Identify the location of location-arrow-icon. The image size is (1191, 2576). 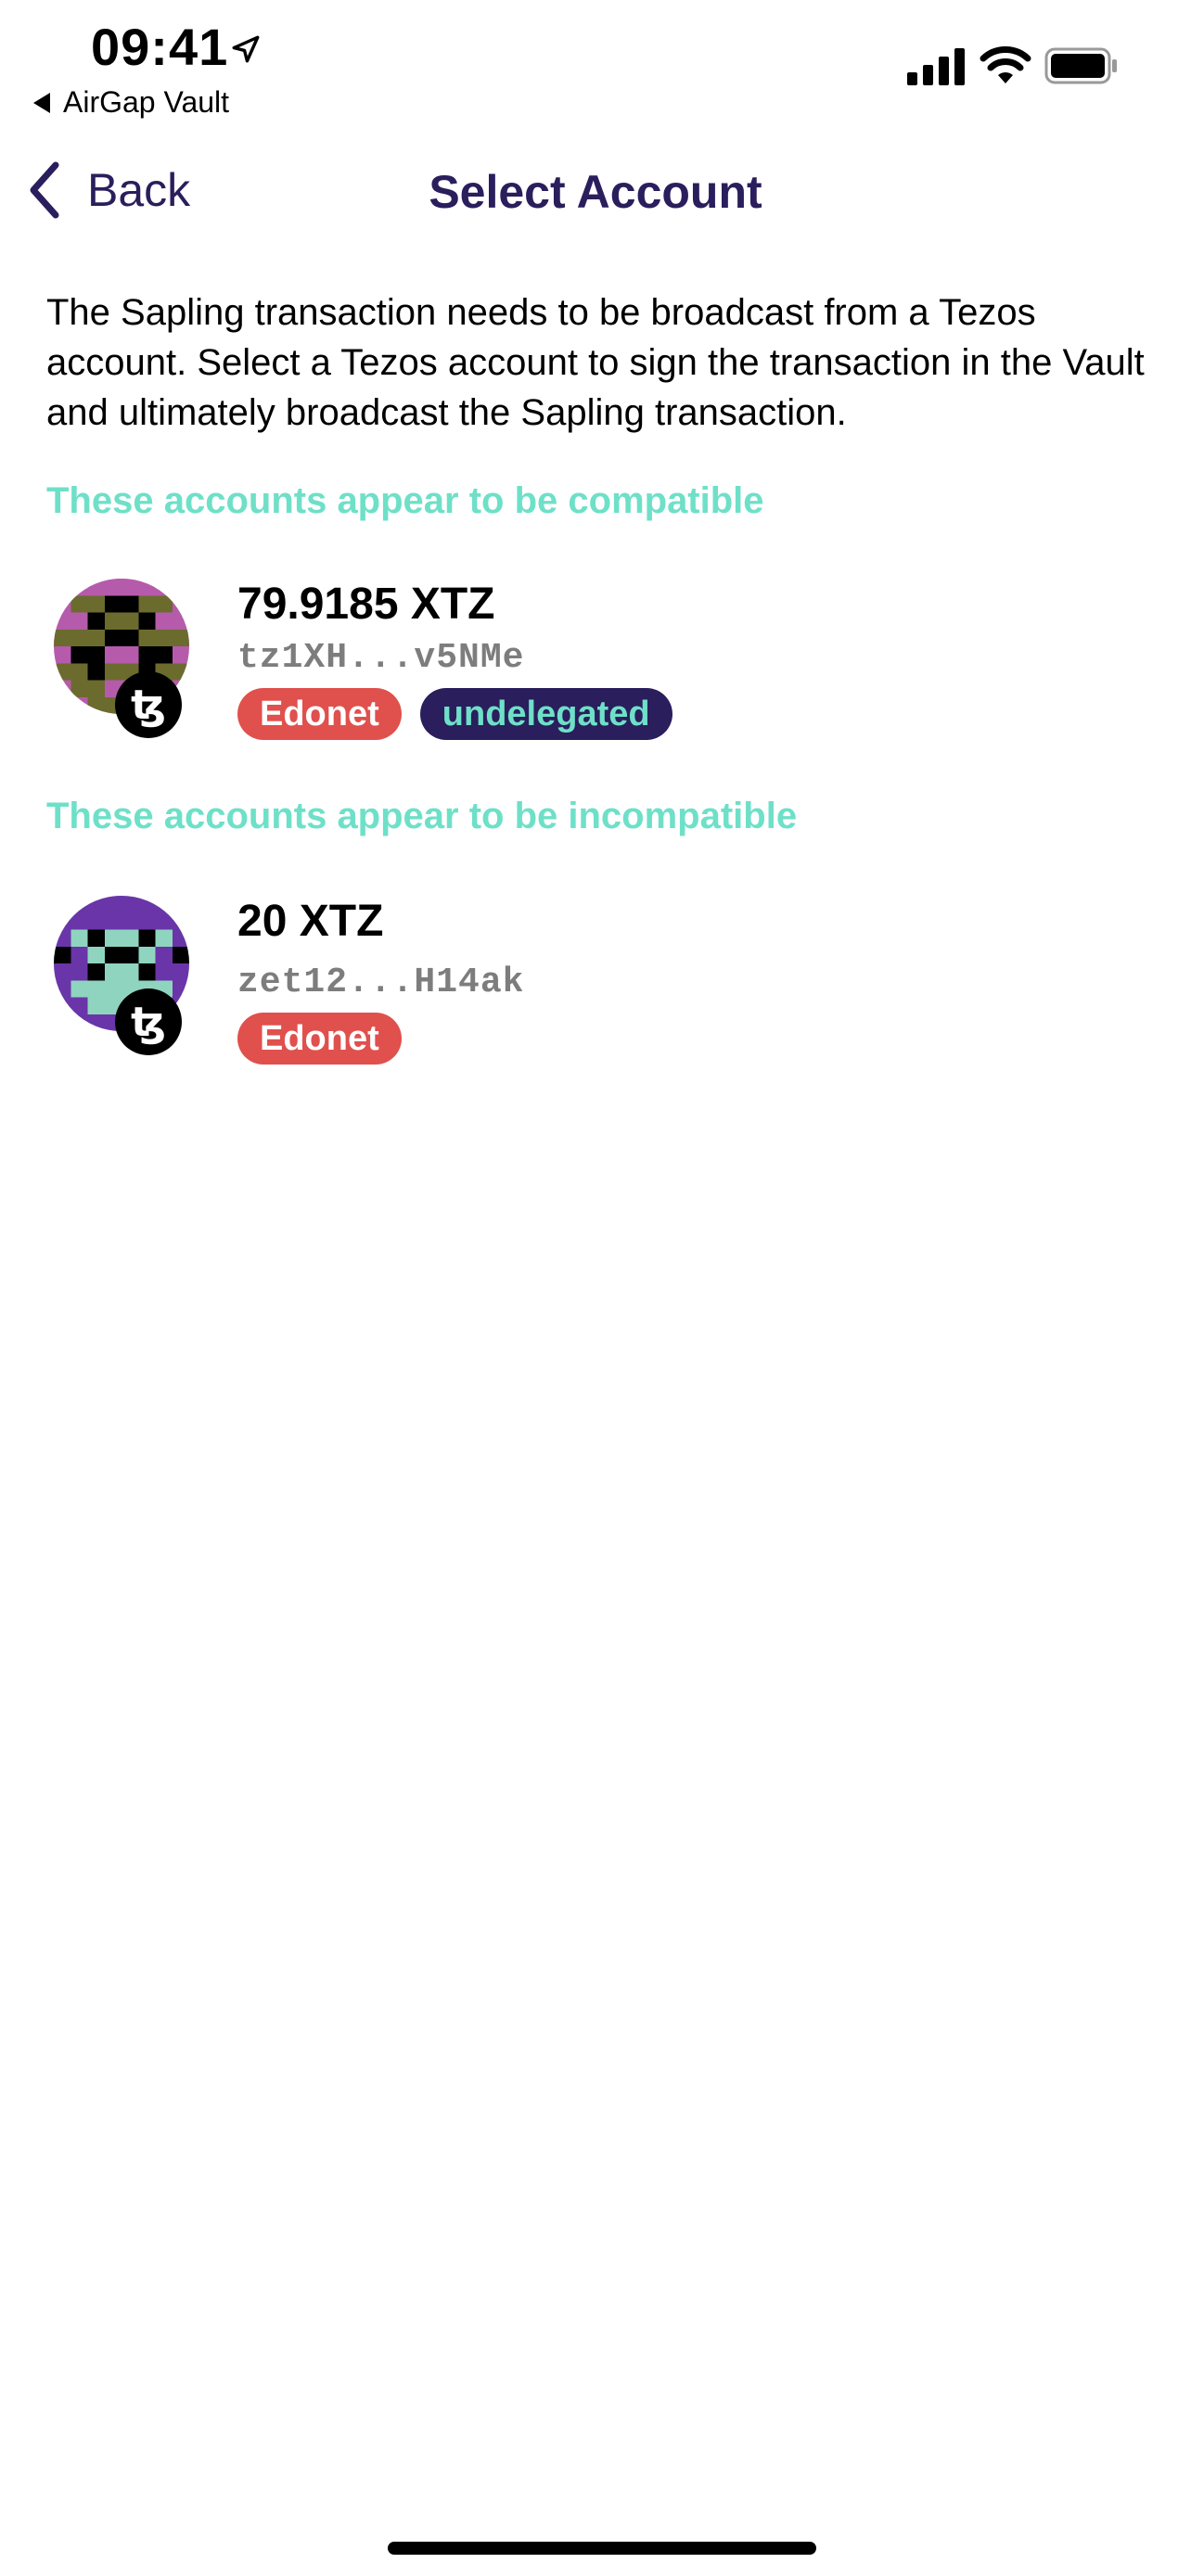
(246, 49).